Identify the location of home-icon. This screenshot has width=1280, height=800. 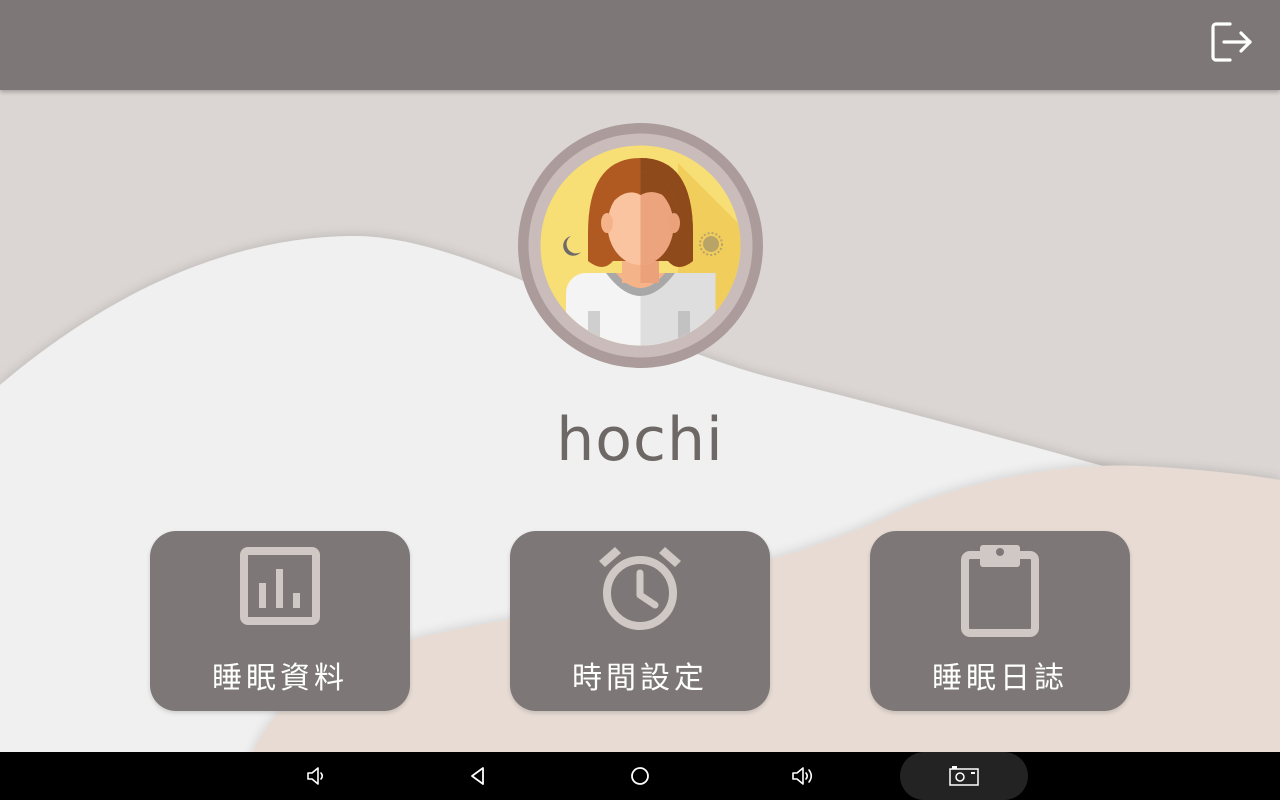
(640, 776).